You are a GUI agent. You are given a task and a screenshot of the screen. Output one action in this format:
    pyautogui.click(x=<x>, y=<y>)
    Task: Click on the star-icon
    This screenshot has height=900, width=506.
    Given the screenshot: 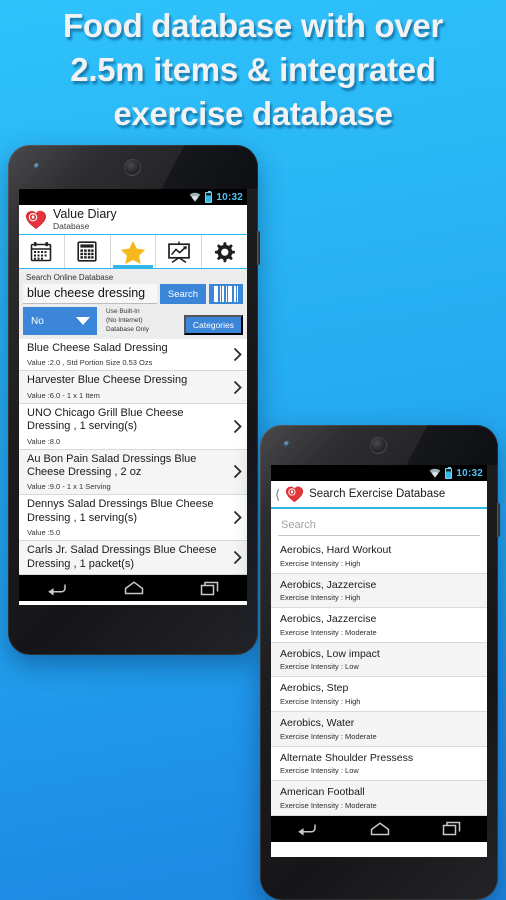 What is the action you would take?
    pyautogui.click(x=133, y=252)
    